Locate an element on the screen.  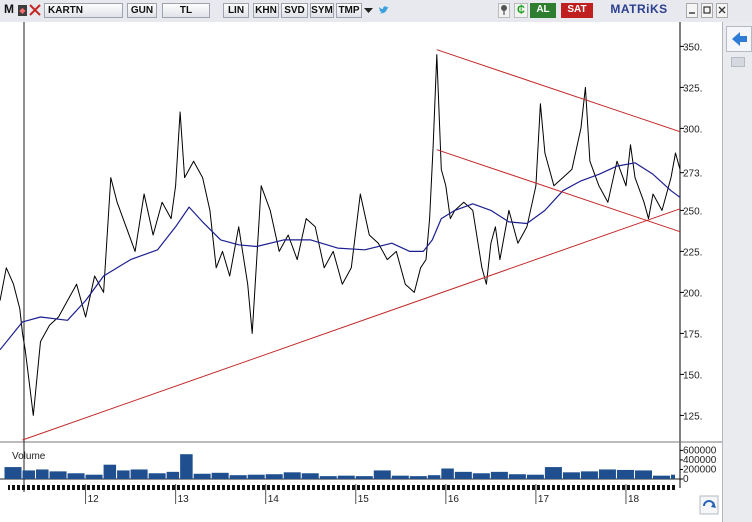
sym-button: SYM is located at coordinates (322, 10).